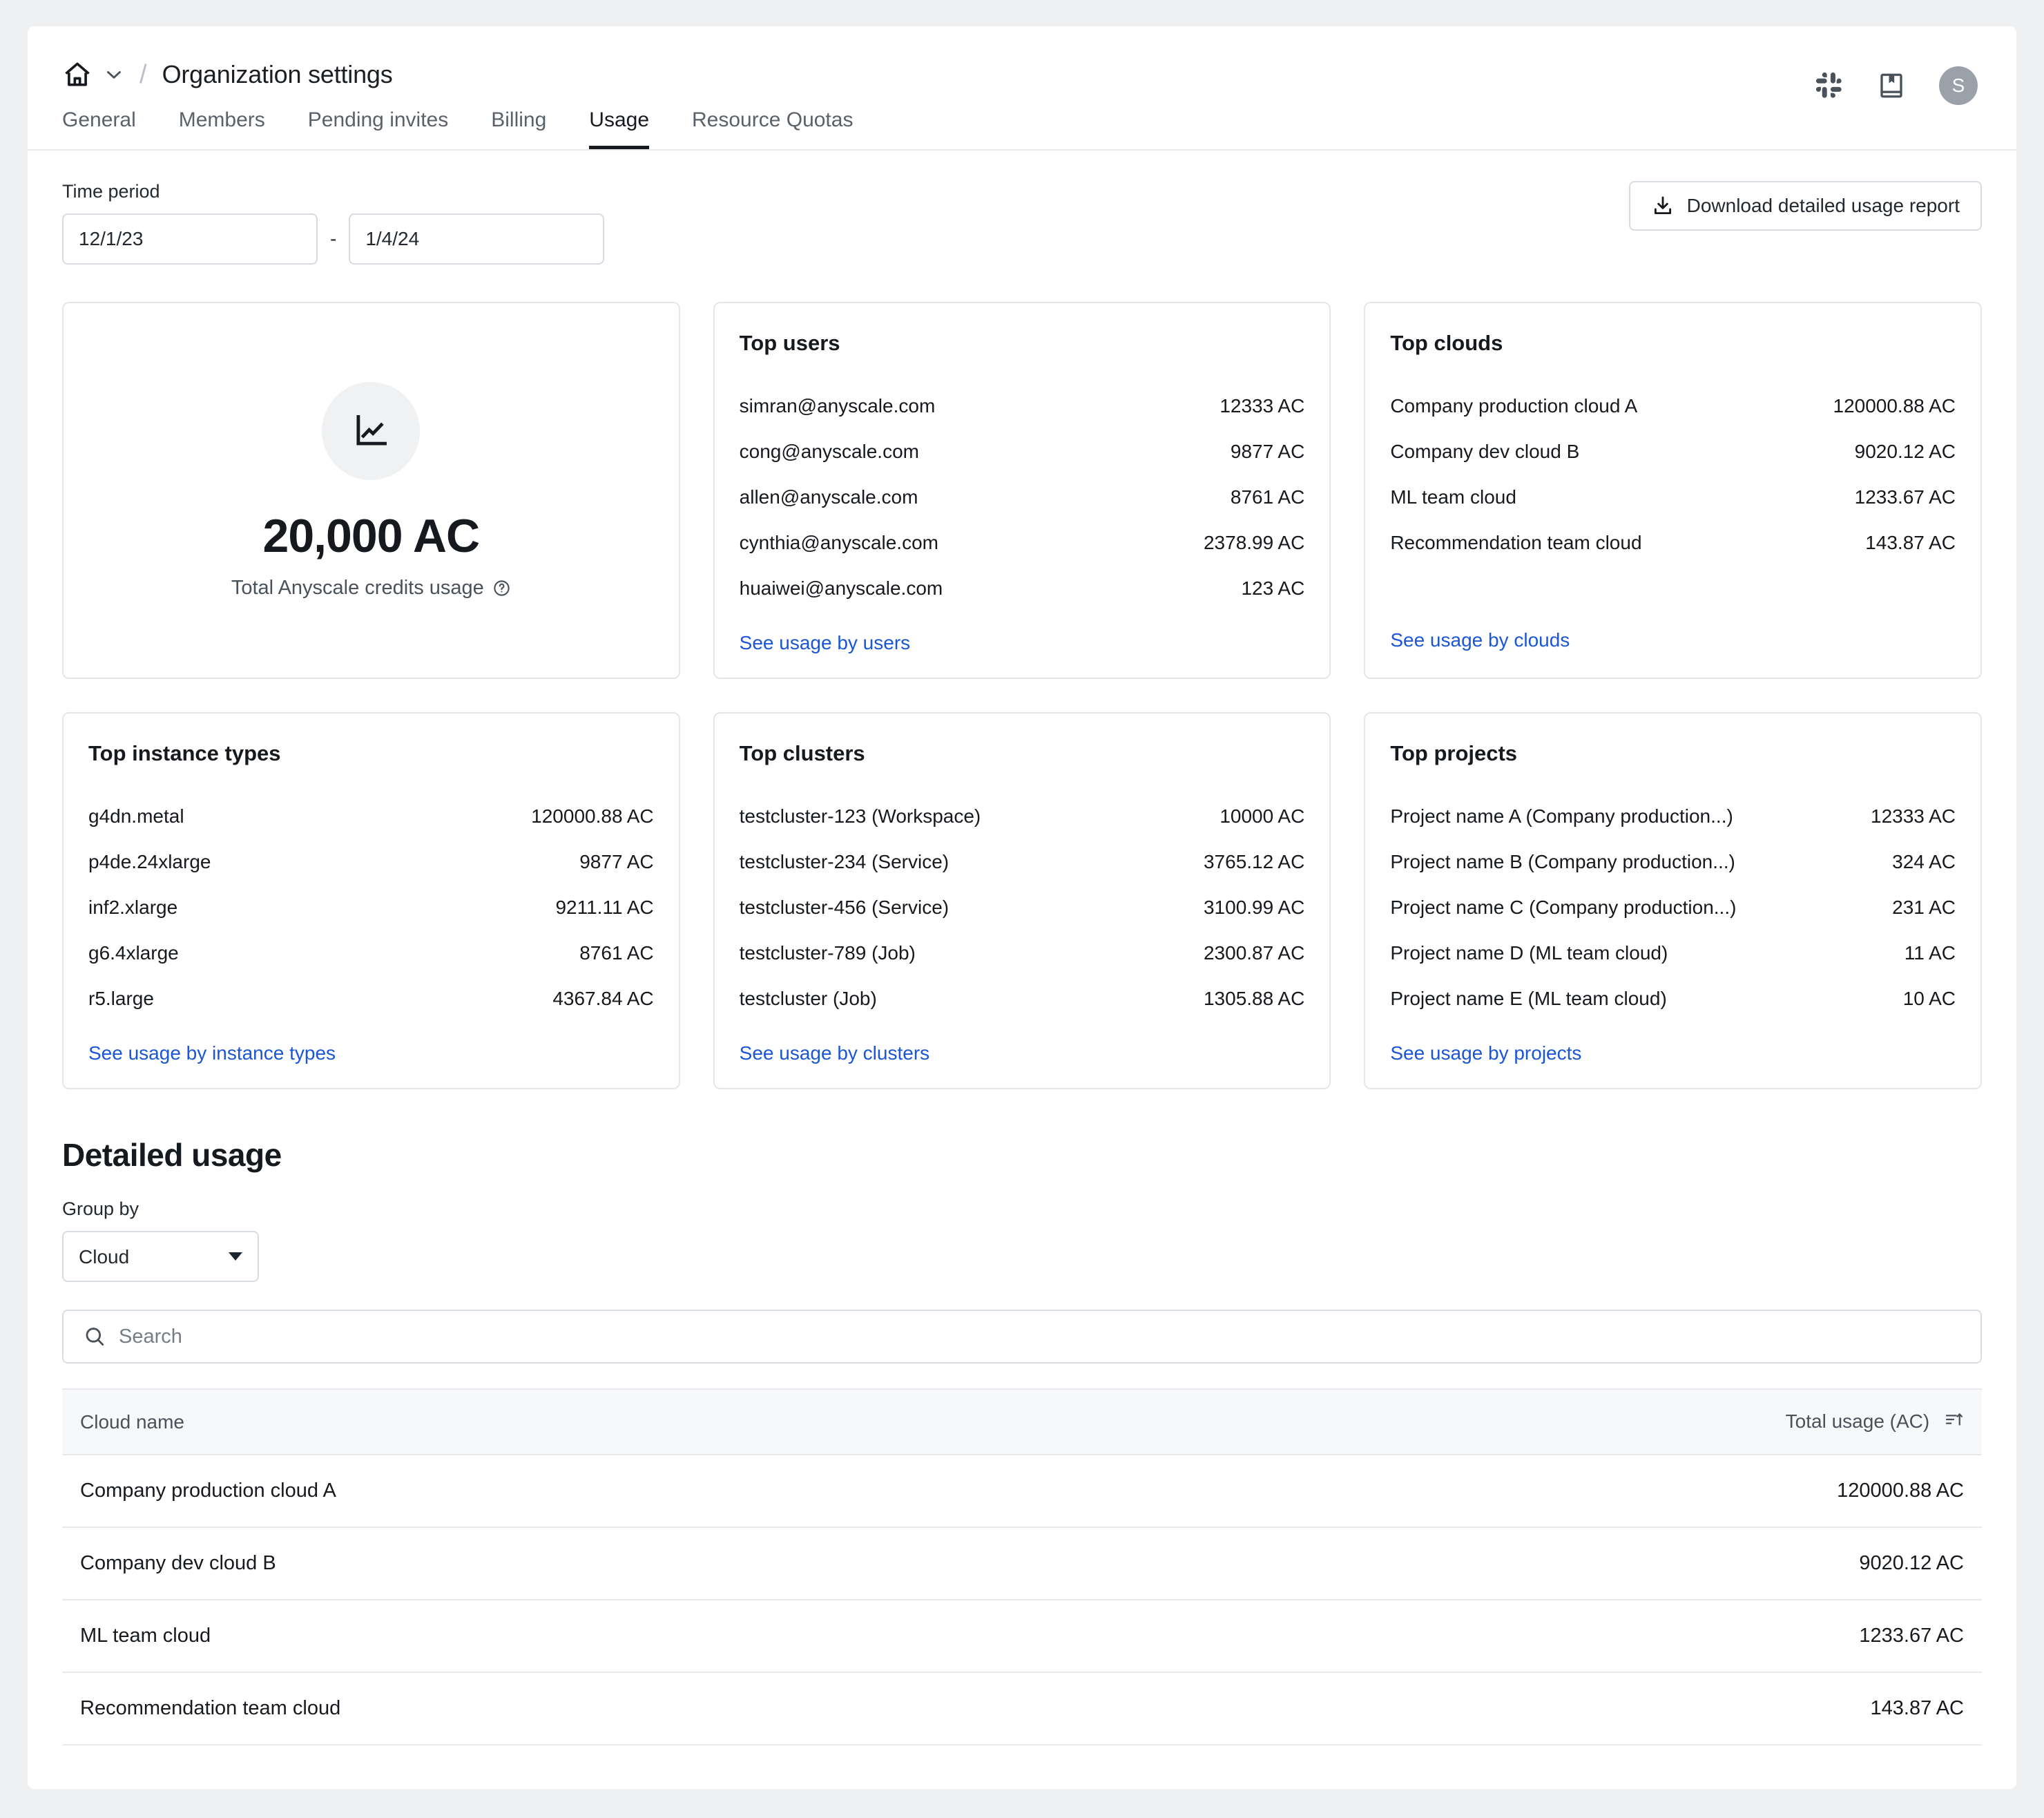 This screenshot has width=2044, height=1818. I want to click on table-header: Cloud name Total usage (AC), so click(1022, 1421).